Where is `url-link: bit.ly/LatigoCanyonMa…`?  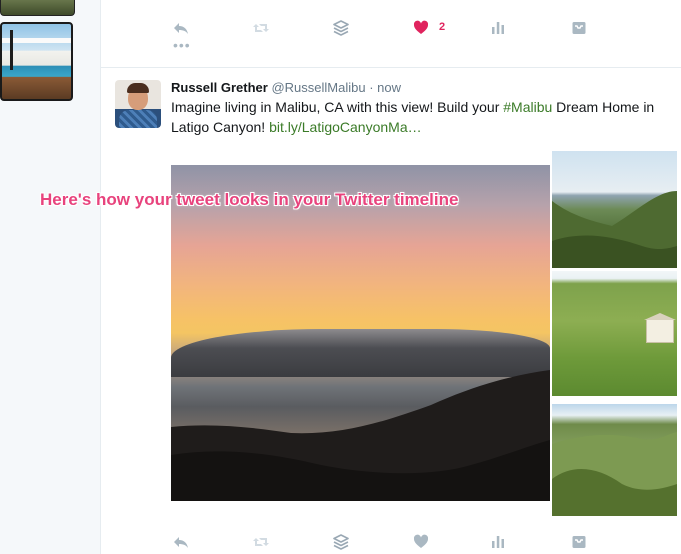 url-link: bit.ly/LatigoCanyonMa… is located at coordinates (345, 127).